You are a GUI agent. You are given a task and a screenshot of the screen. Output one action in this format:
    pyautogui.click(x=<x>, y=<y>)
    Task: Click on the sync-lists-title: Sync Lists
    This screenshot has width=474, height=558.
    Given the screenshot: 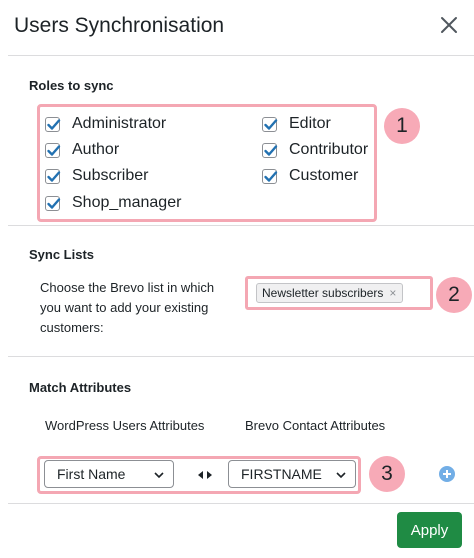 What is the action you would take?
    pyautogui.click(x=62, y=254)
    